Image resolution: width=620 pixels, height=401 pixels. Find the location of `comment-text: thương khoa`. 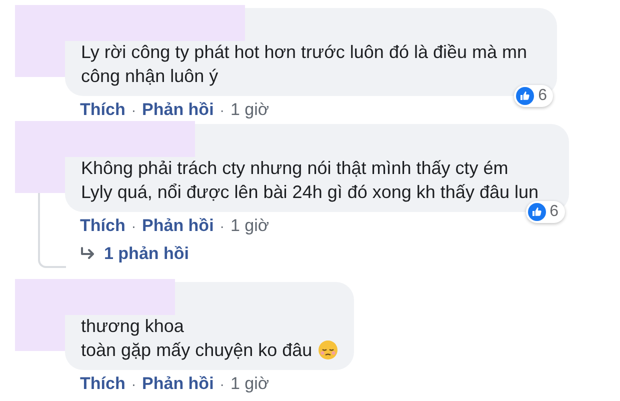

comment-text: thương khoa is located at coordinates (132, 326).